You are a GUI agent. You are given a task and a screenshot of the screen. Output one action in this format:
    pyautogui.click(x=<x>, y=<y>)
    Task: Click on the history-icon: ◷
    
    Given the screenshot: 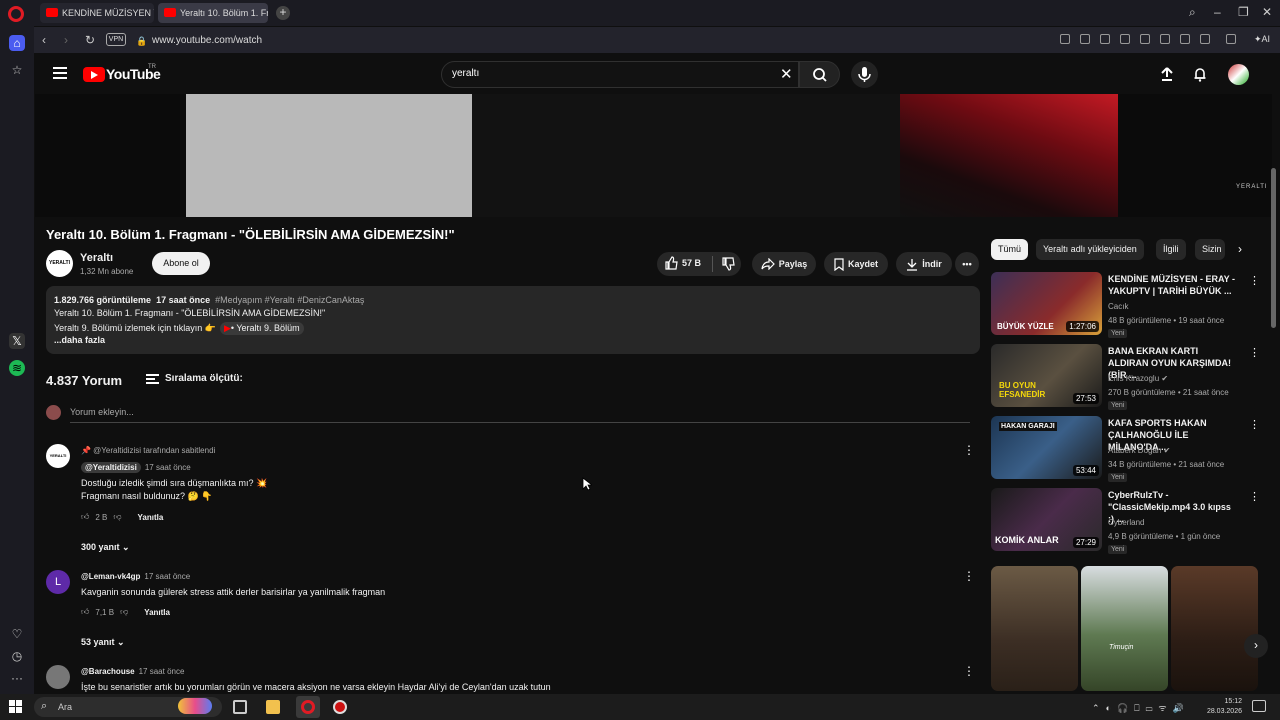 What is the action you would take?
    pyautogui.click(x=17, y=656)
    